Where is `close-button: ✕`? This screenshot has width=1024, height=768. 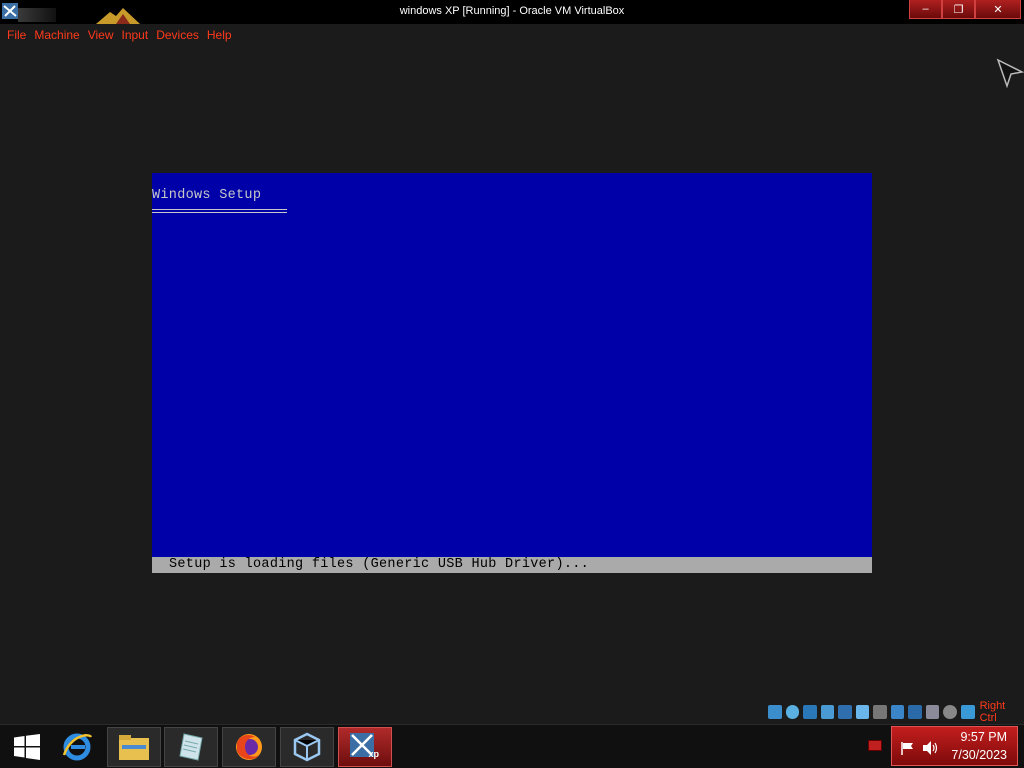
close-button: ✕ is located at coordinates (998, 9).